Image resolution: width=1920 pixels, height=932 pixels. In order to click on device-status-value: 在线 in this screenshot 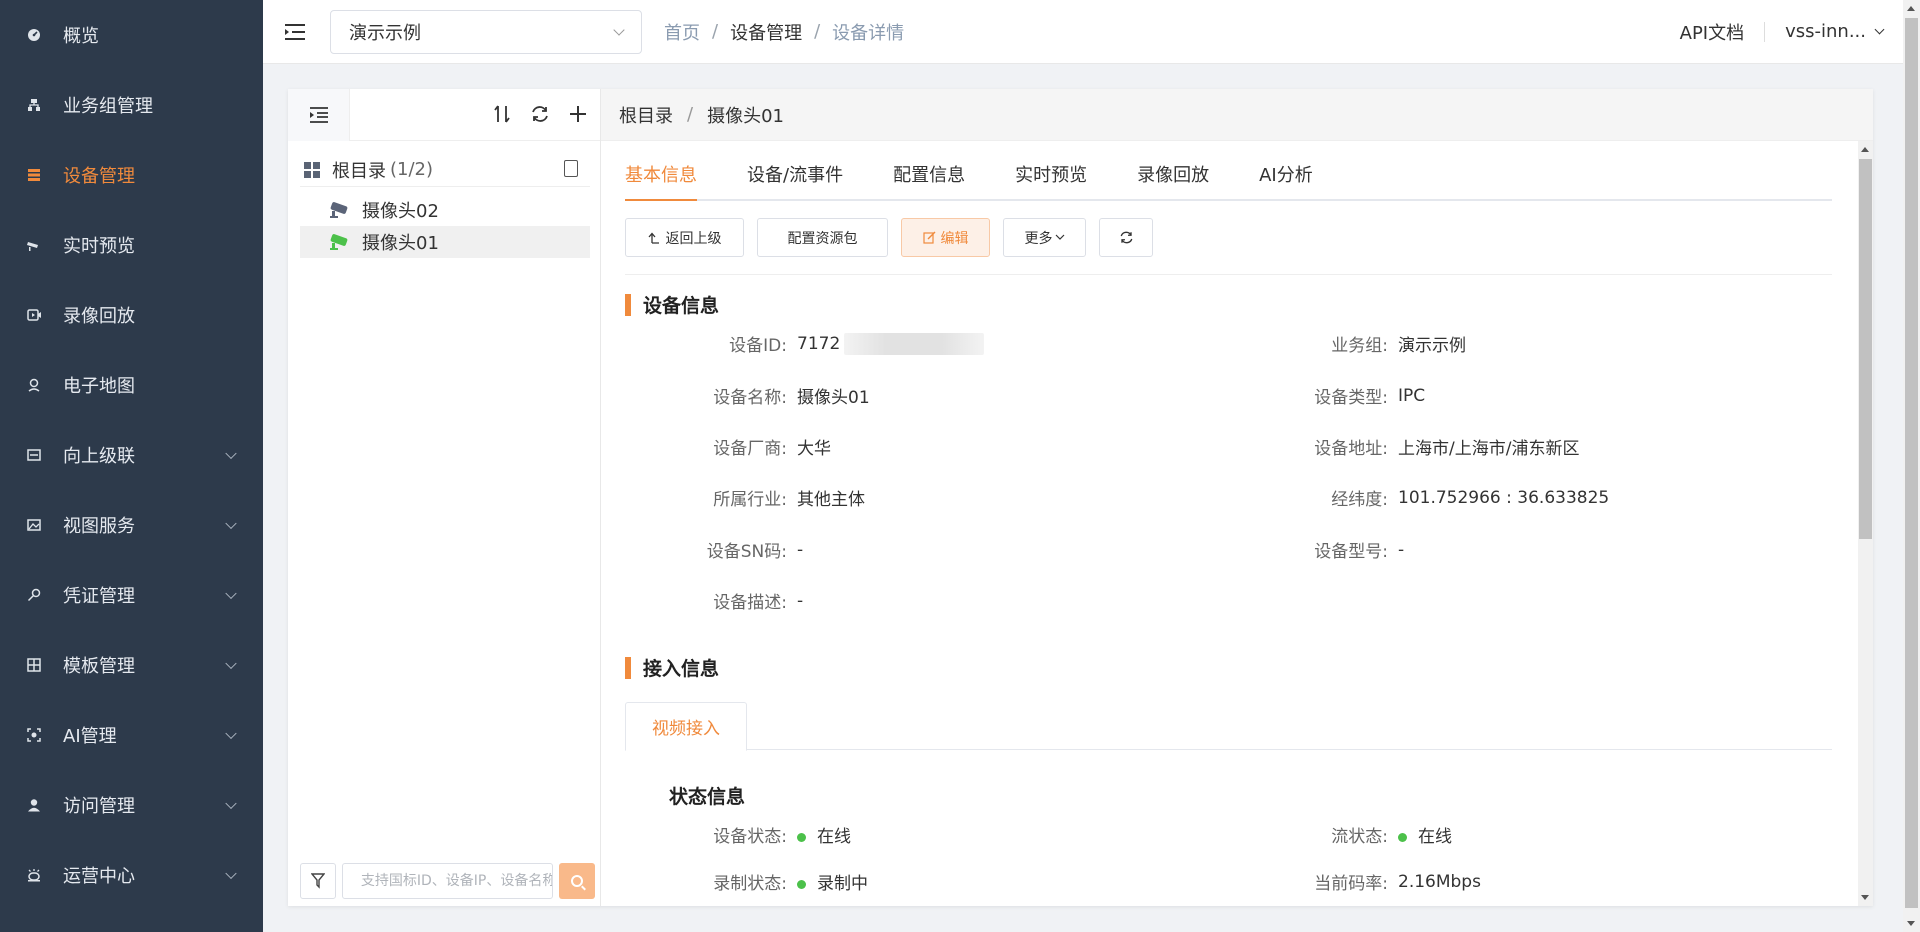, I will do `click(834, 837)`.